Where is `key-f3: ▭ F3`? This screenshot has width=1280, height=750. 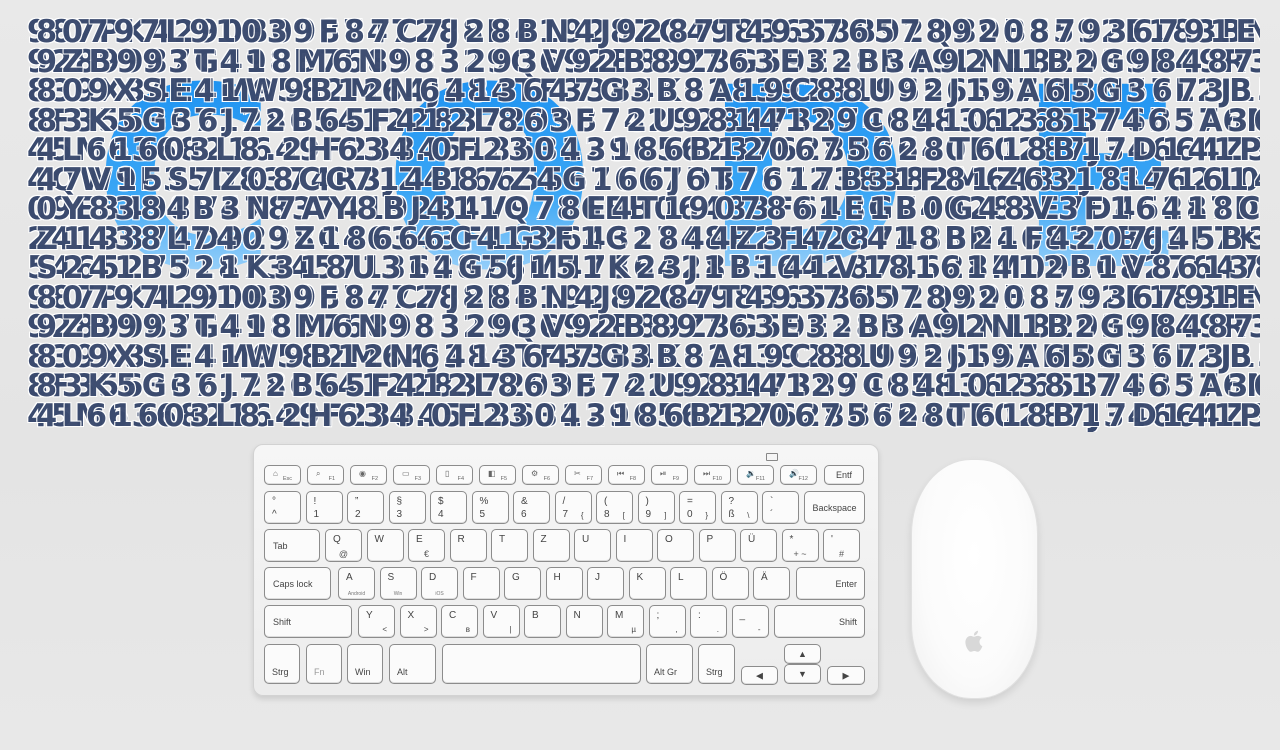
key-f3: ▭ F3 is located at coordinates (411, 475).